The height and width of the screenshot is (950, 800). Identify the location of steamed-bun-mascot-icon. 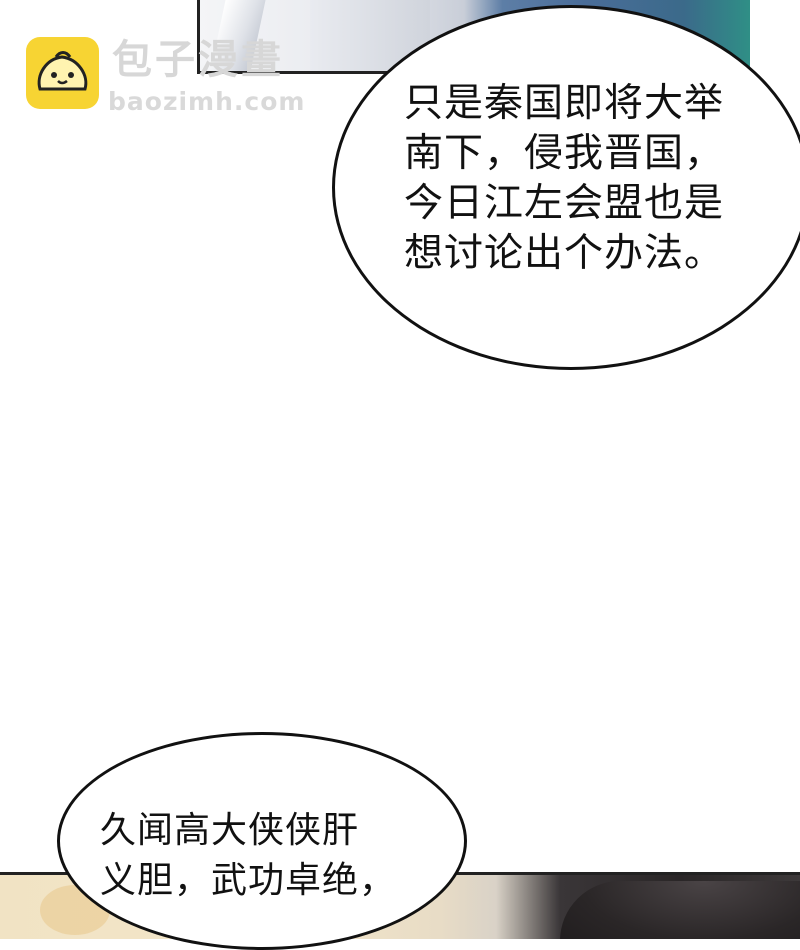
(62, 73).